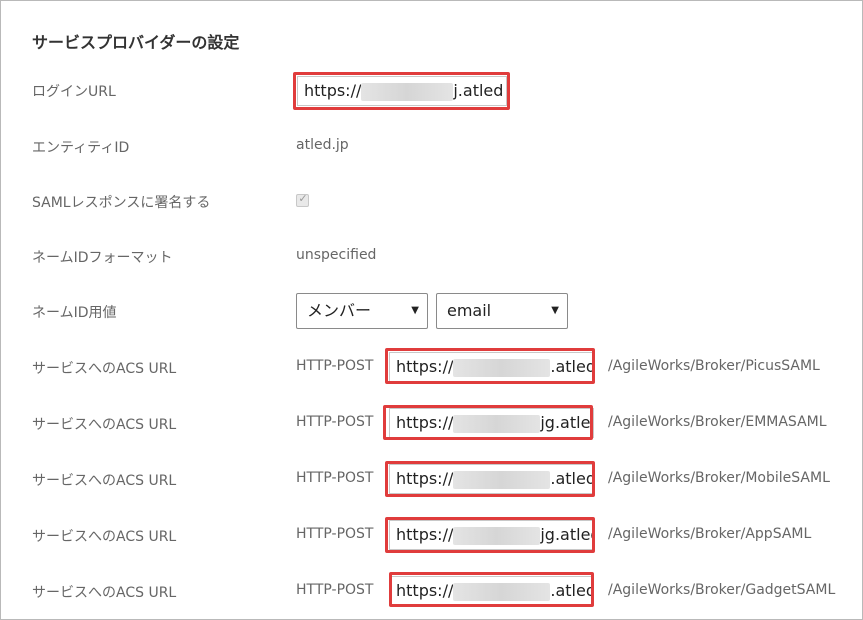 Image resolution: width=863 pixels, height=620 pixels. Describe the element at coordinates (121, 203) in the screenshot. I see `saml-sign-label: SAMLレスポンスに署名する` at that location.